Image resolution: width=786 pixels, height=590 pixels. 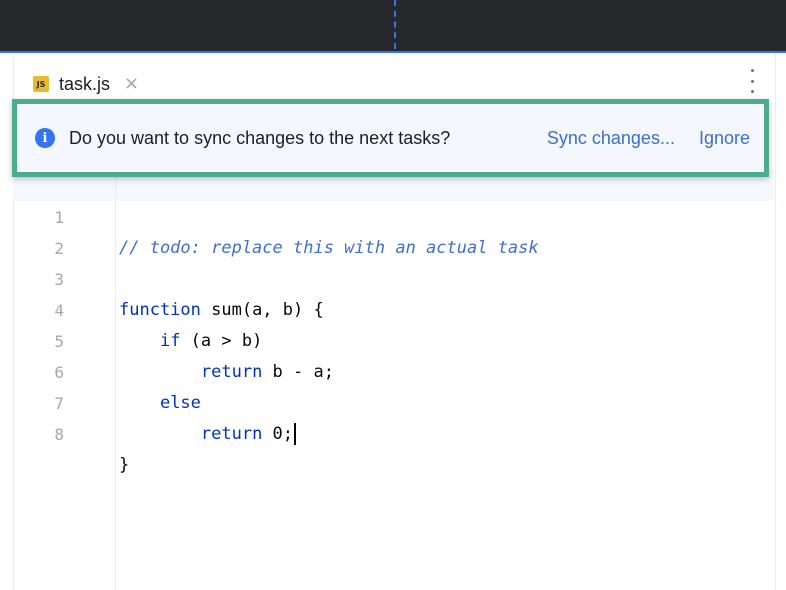 I want to click on code-line: 7 return 0;, so click(x=393, y=401).